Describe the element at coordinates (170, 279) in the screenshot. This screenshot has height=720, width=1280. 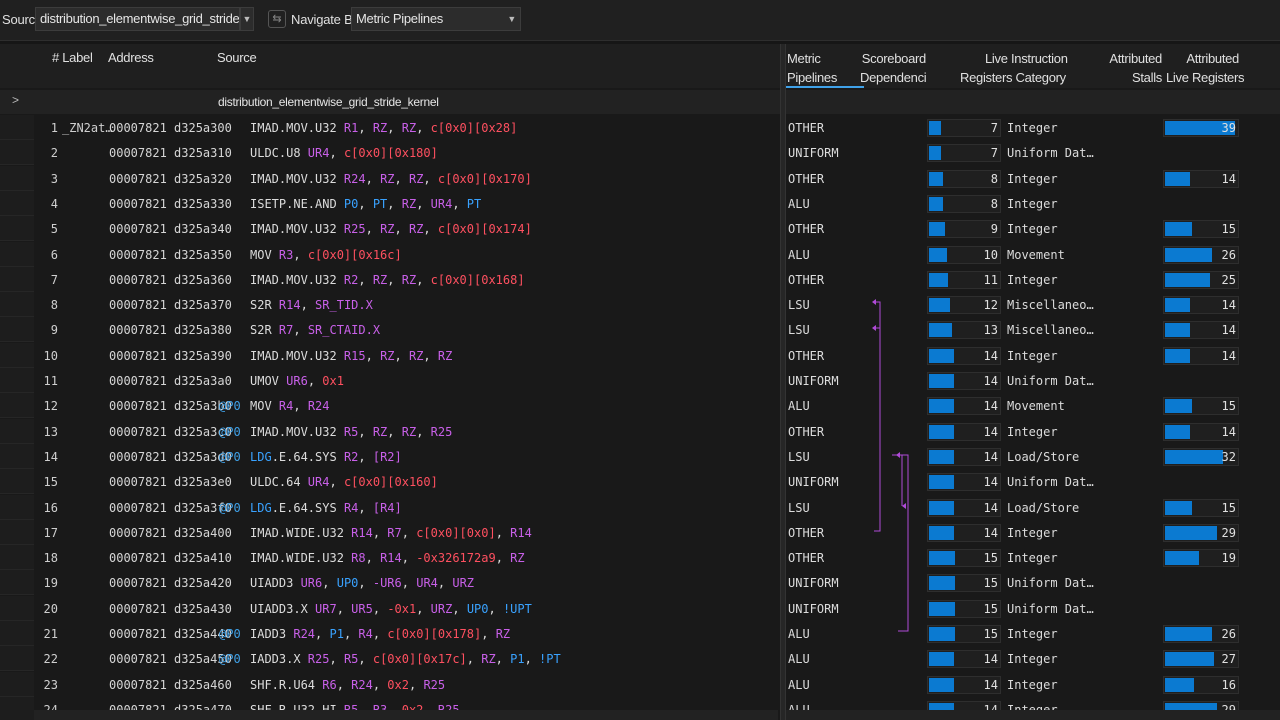
I see `row-address: 00007821 d325a360` at that location.